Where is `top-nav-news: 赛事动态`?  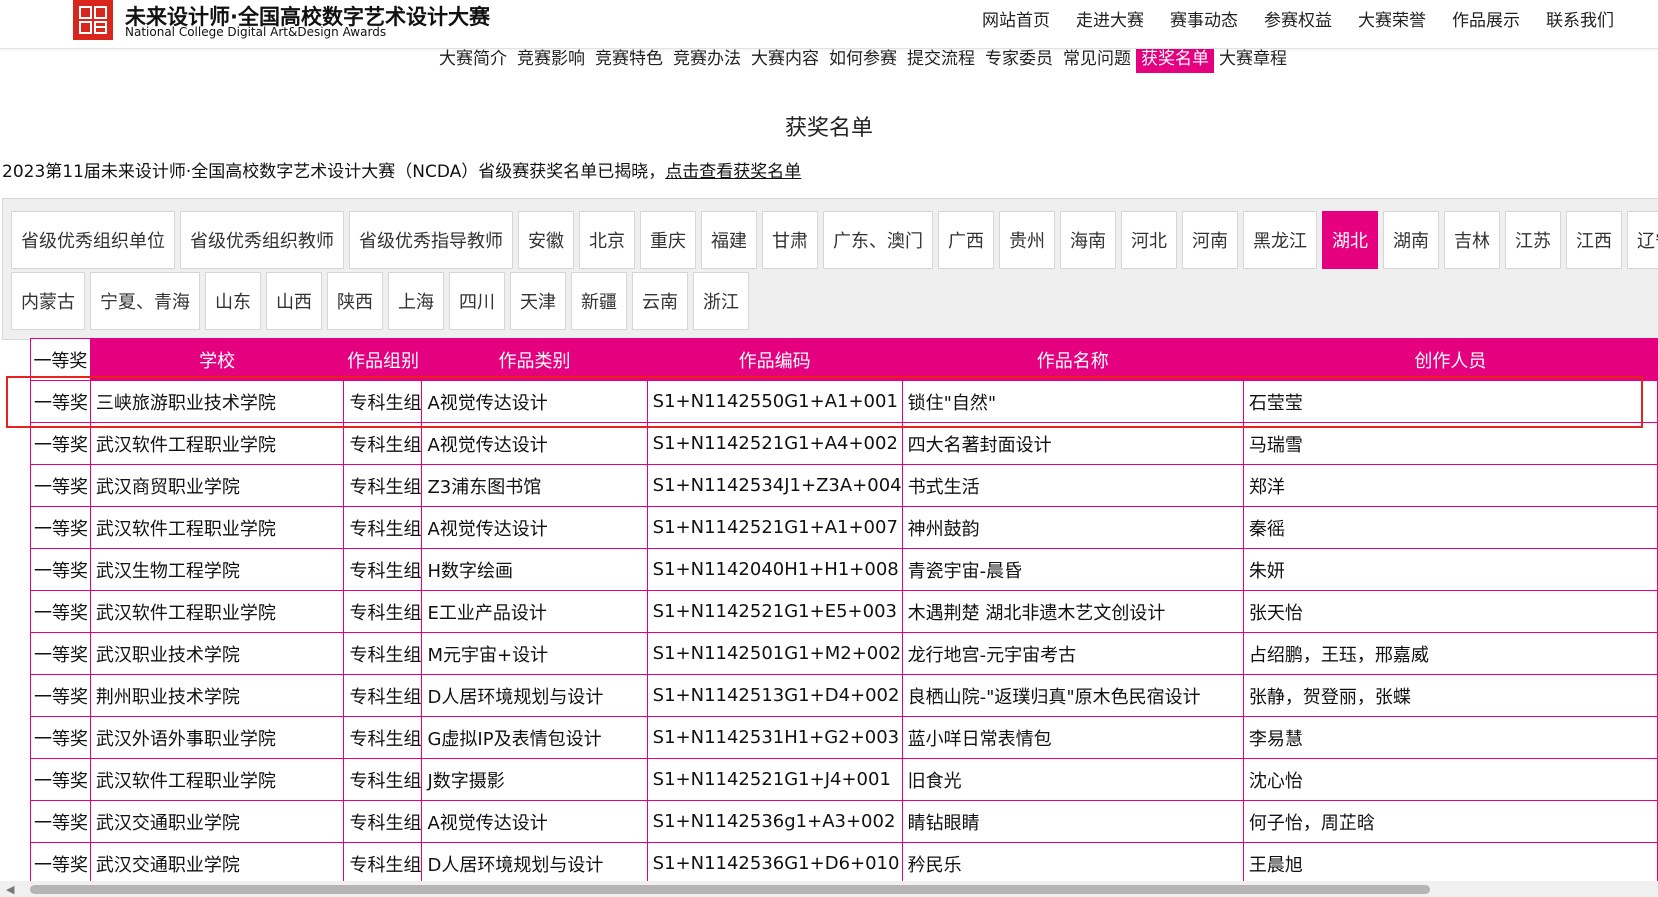
top-nav-news: 赛事动态 is located at coordinates (1204, 18).